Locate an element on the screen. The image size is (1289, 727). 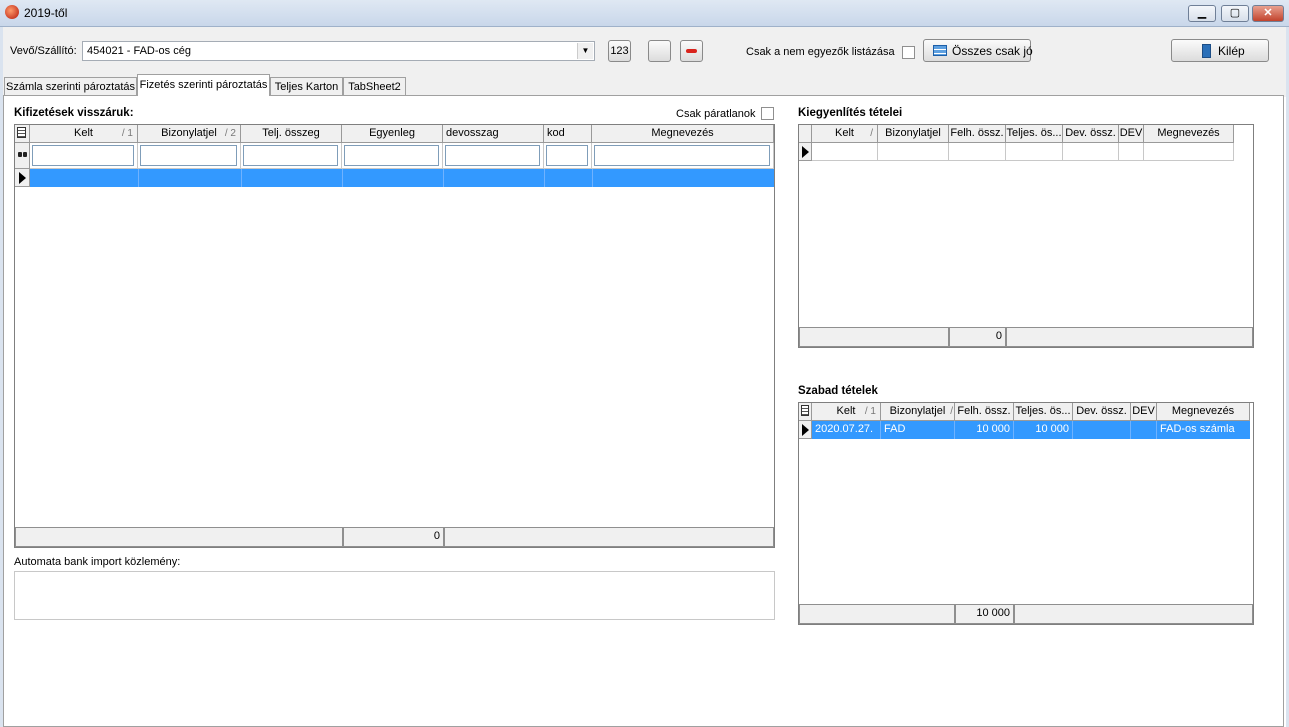
minimize-button: ▁ is located at coordinates (1202, 13).